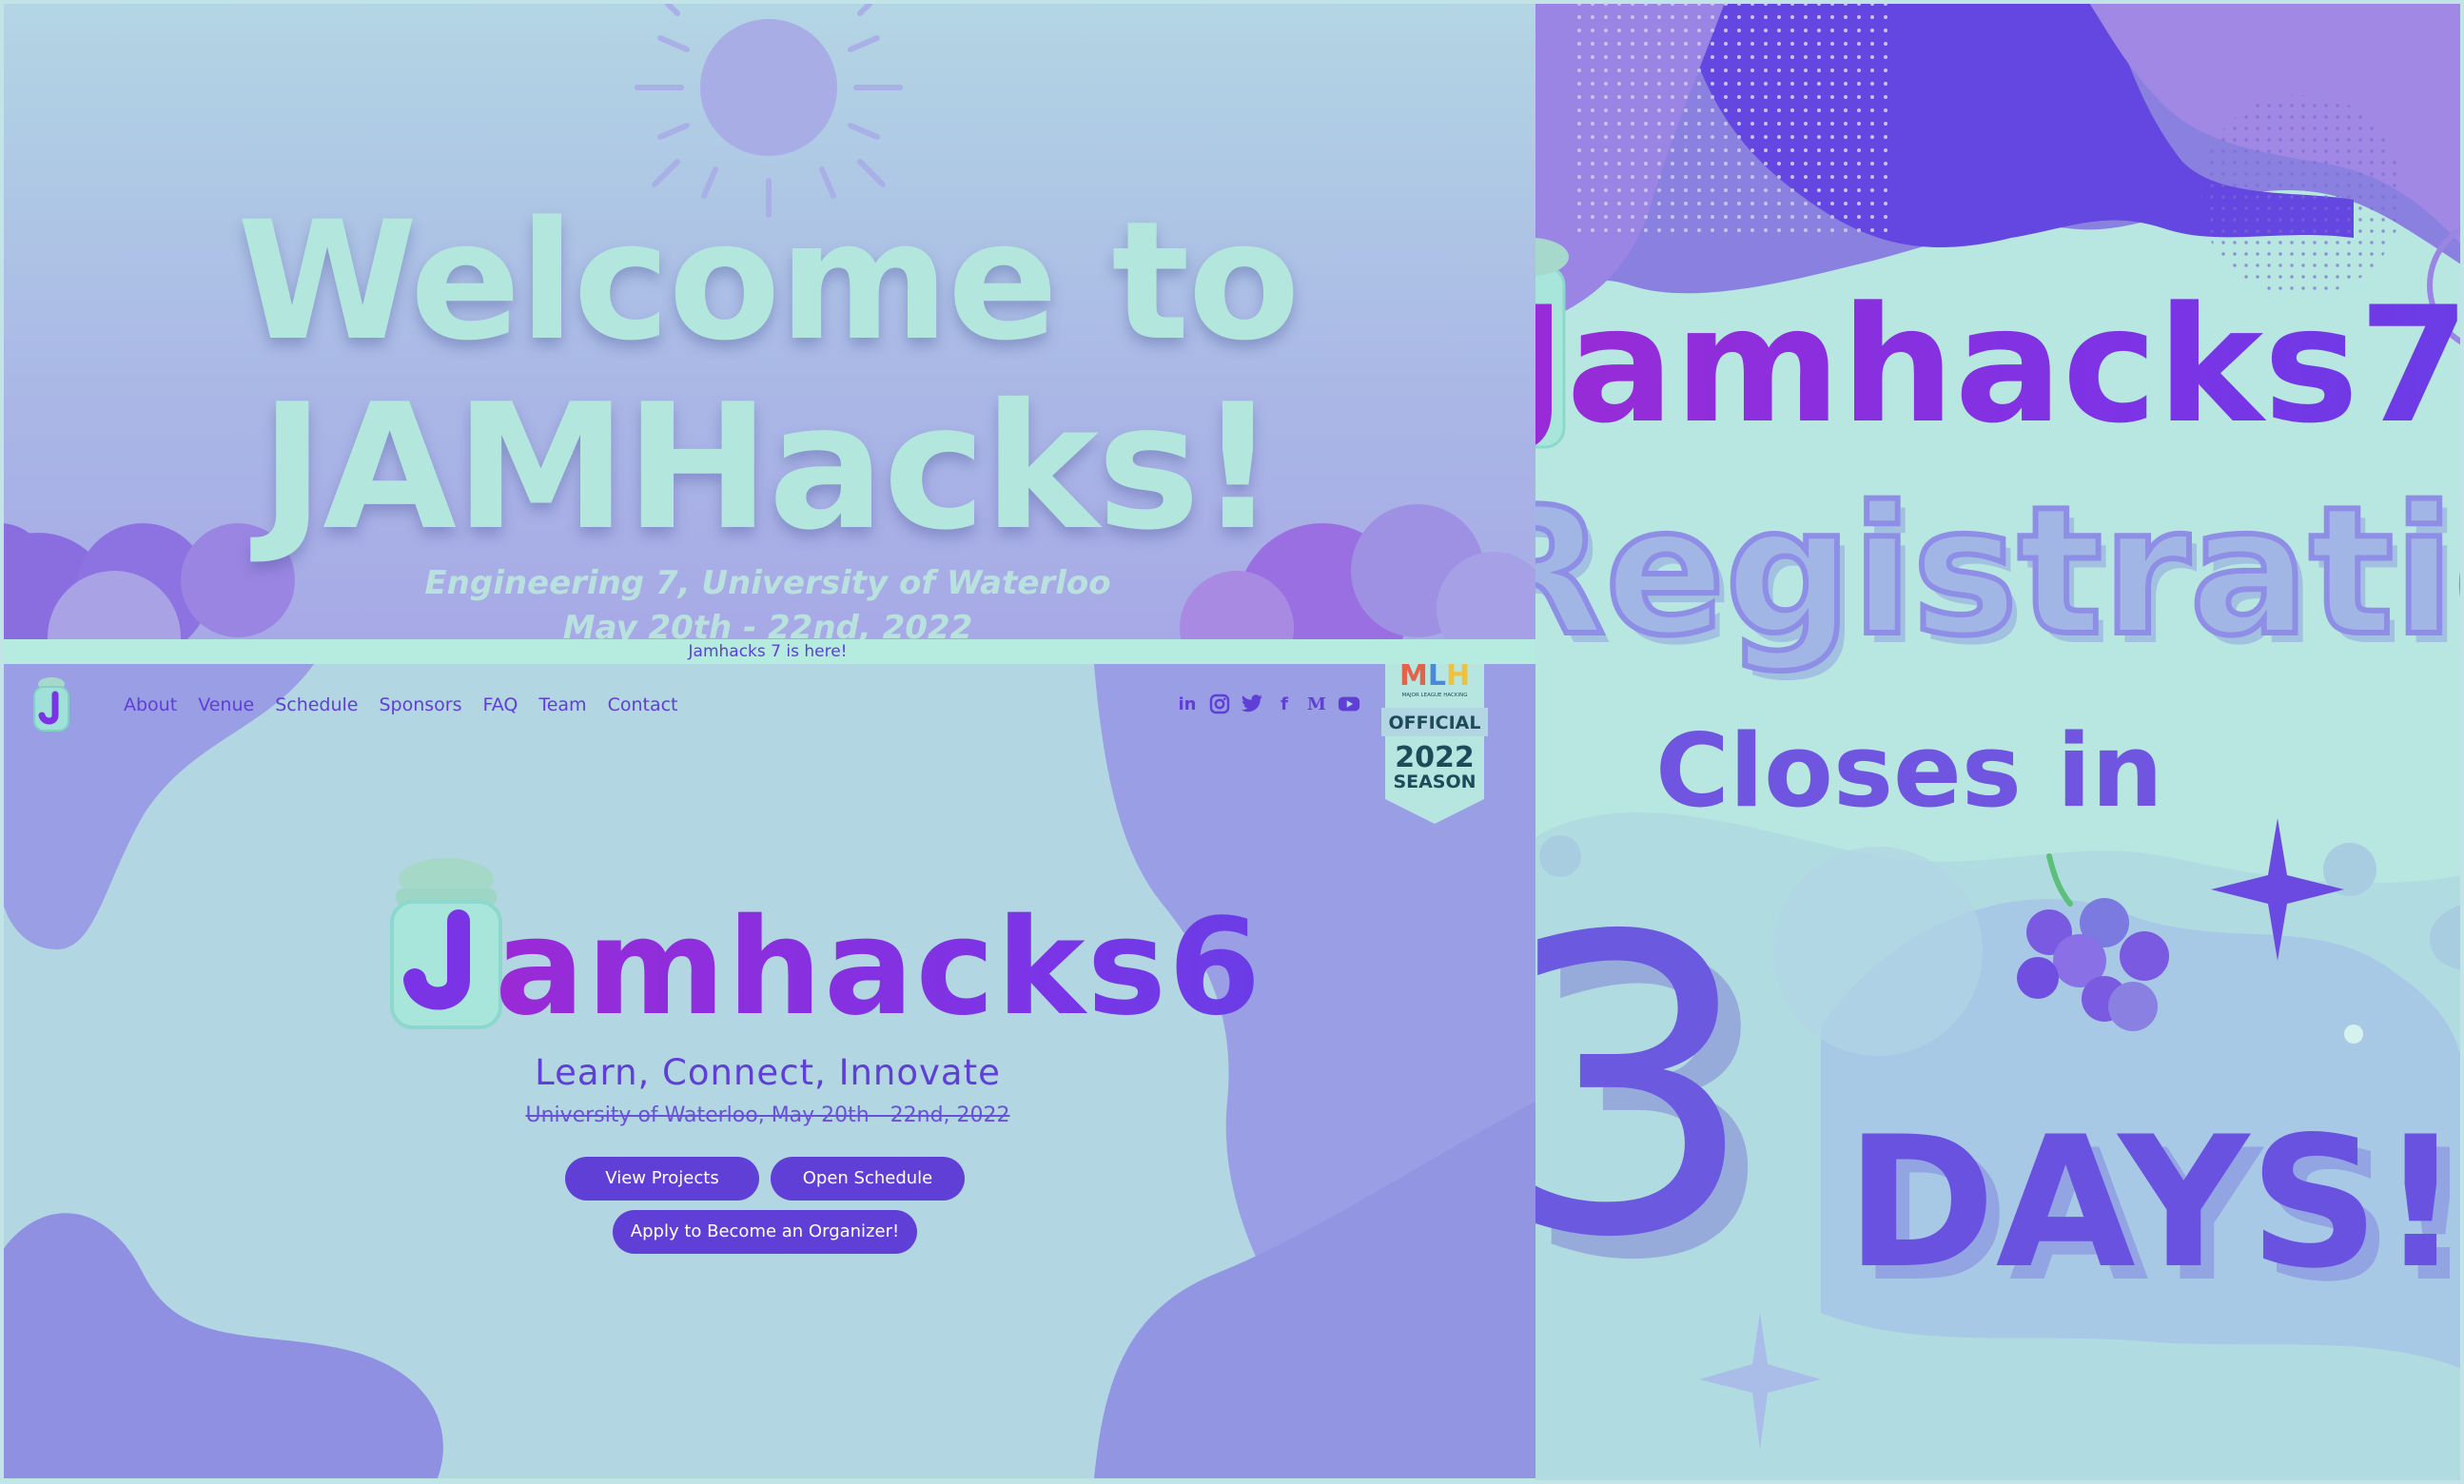 Image resolution: width=2464 pixels, height=1484 pixels. Describe the element at coordinates (1909, 771) in the screenshot. I see `poster-closes-in: Closes in` at that location.